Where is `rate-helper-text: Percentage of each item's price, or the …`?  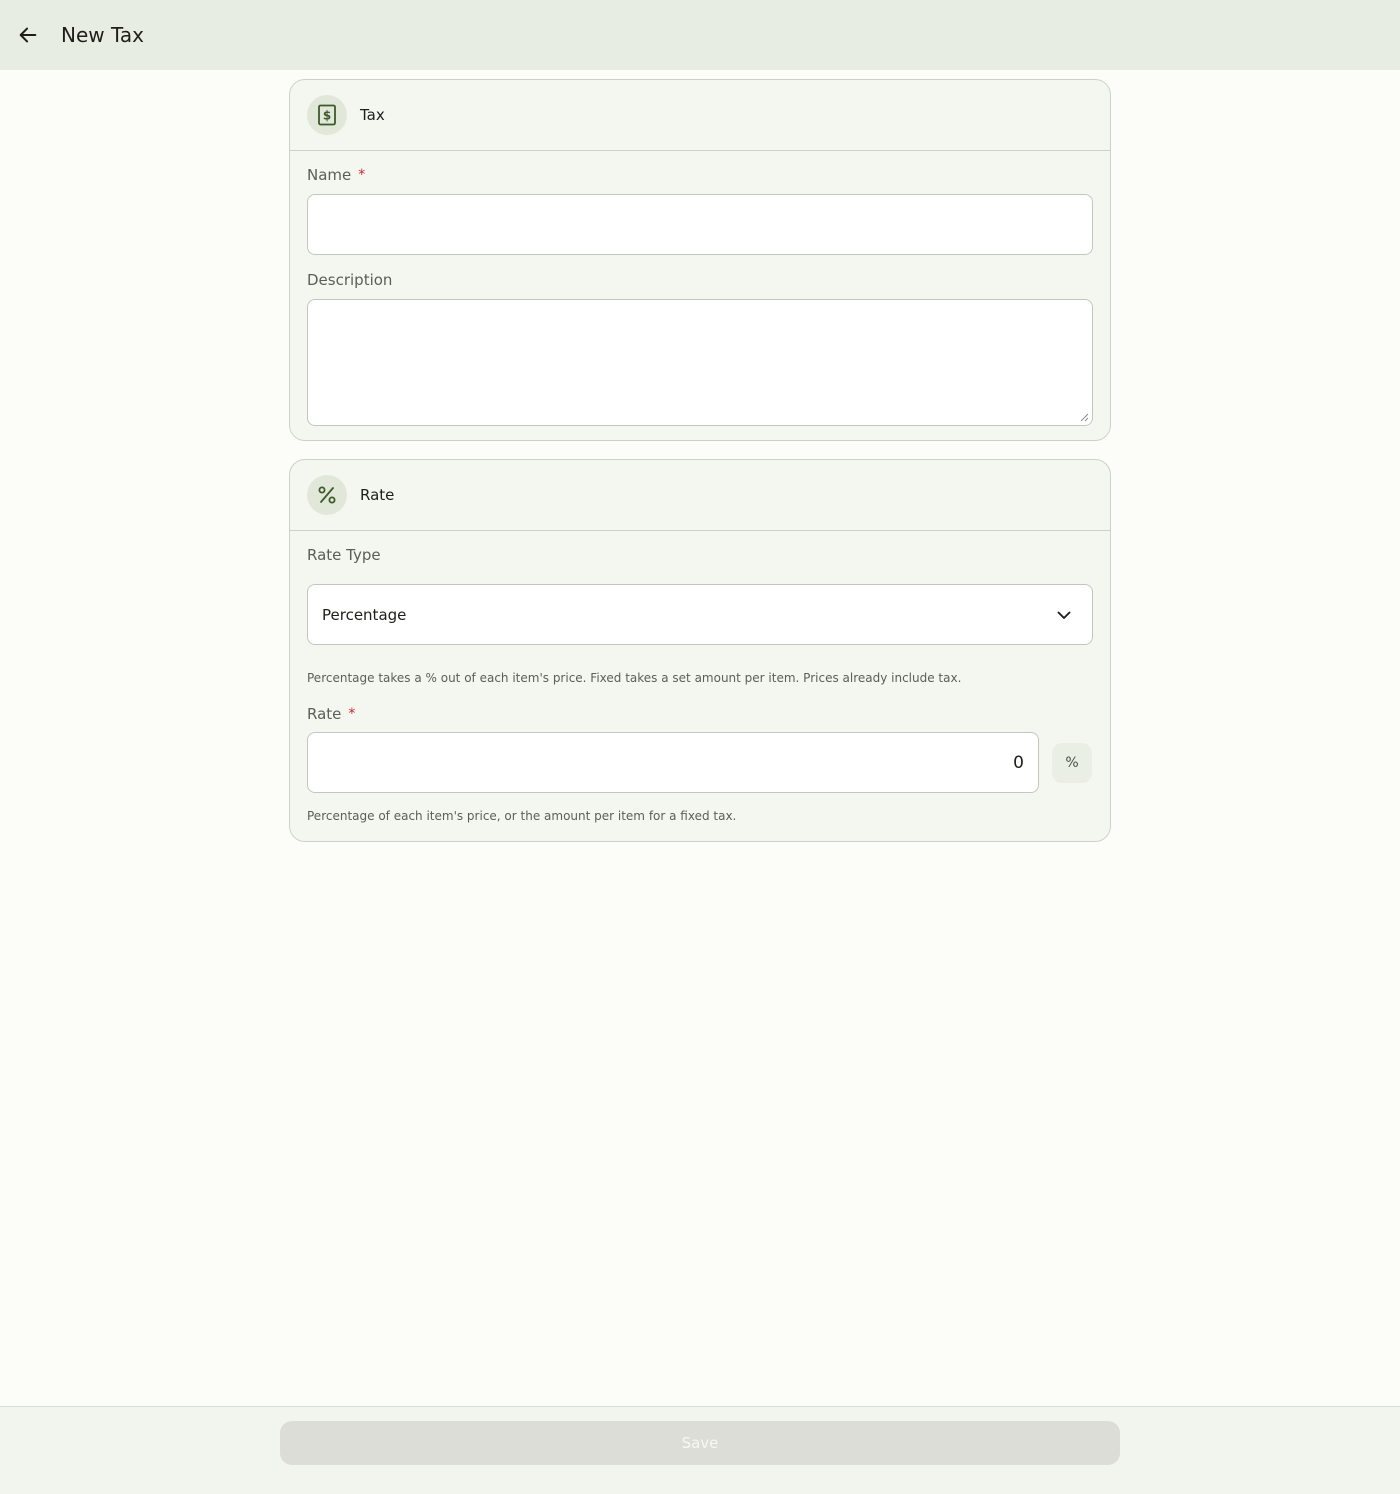 rate-helper-text: Percentage of each item's price, or the … is located at coordinates (522, 816).